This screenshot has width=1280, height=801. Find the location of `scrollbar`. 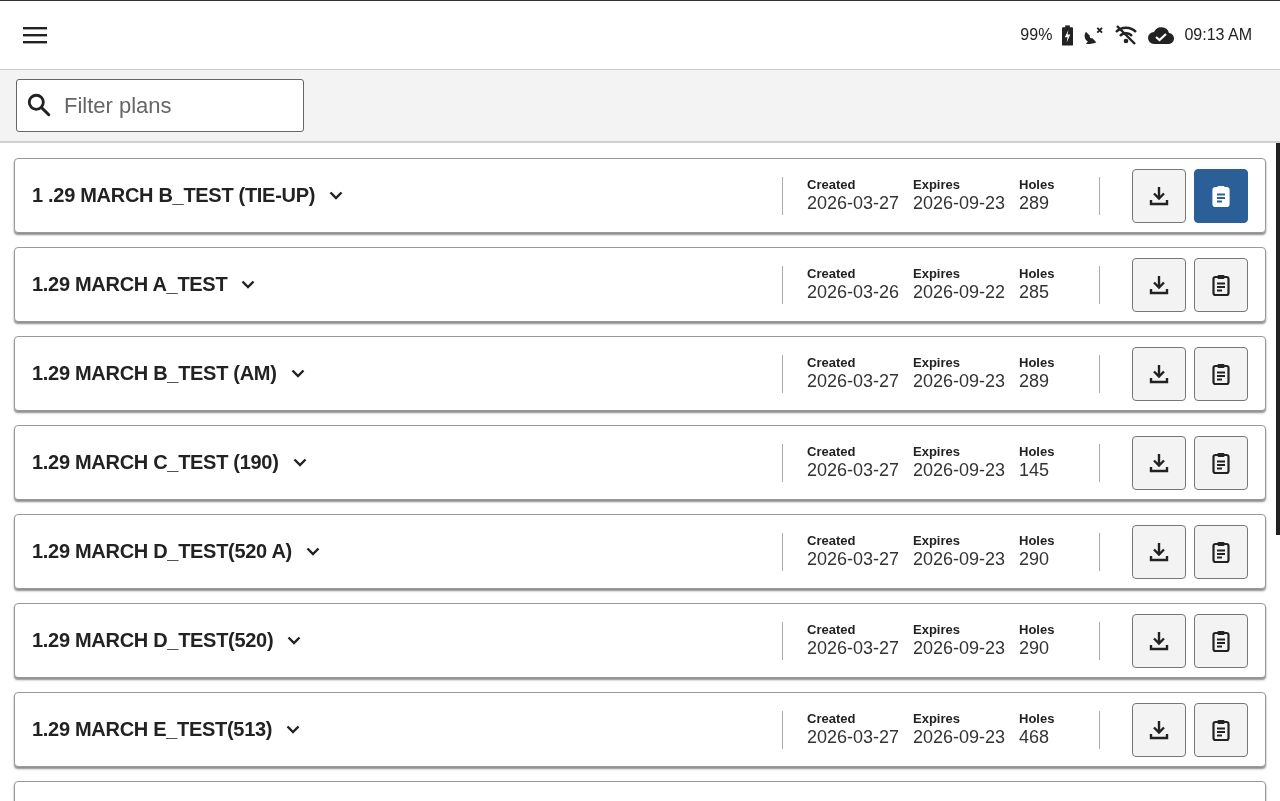

scrollbar is located at coordinates (1278, 339).